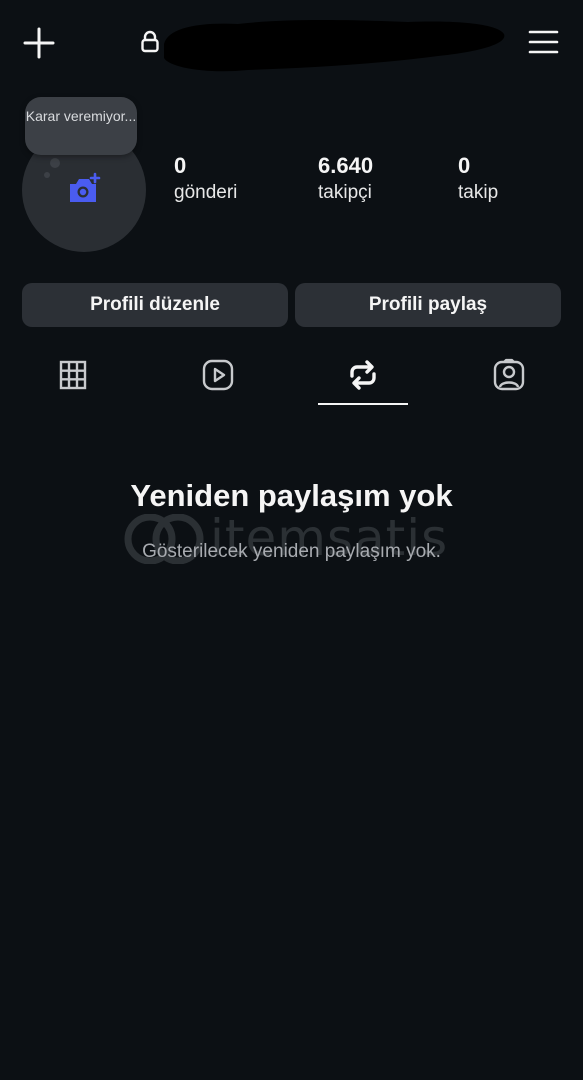 The height and width of the screenshot is (1080, 583). Describe the element at coordinates (478, 192) in the screenshot. I see `following-label: takip` at that location.